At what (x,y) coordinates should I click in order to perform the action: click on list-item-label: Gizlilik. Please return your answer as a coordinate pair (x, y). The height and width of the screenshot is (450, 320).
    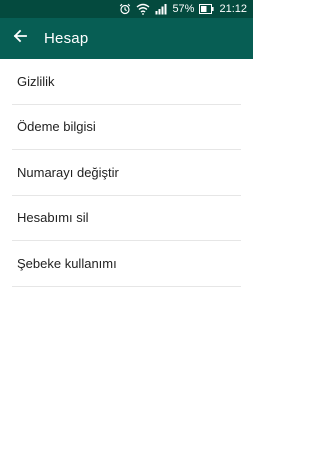
    Looking at the image, I should click on (36, 81).